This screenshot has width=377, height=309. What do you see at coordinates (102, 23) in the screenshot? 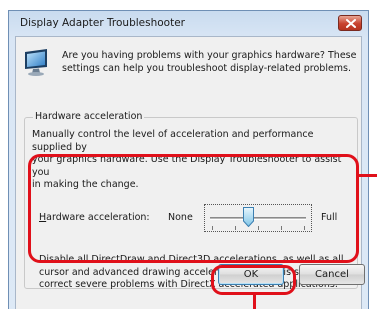
I see `window-title: Display Adapter Troubleshooter` at bounding box center [102, 23].